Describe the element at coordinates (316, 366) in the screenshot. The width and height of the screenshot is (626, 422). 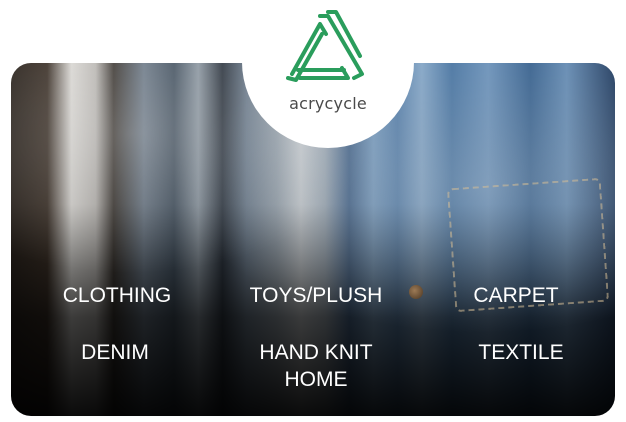
I see `category-hand-knit-home: HAND KNIT HOME` at that location.